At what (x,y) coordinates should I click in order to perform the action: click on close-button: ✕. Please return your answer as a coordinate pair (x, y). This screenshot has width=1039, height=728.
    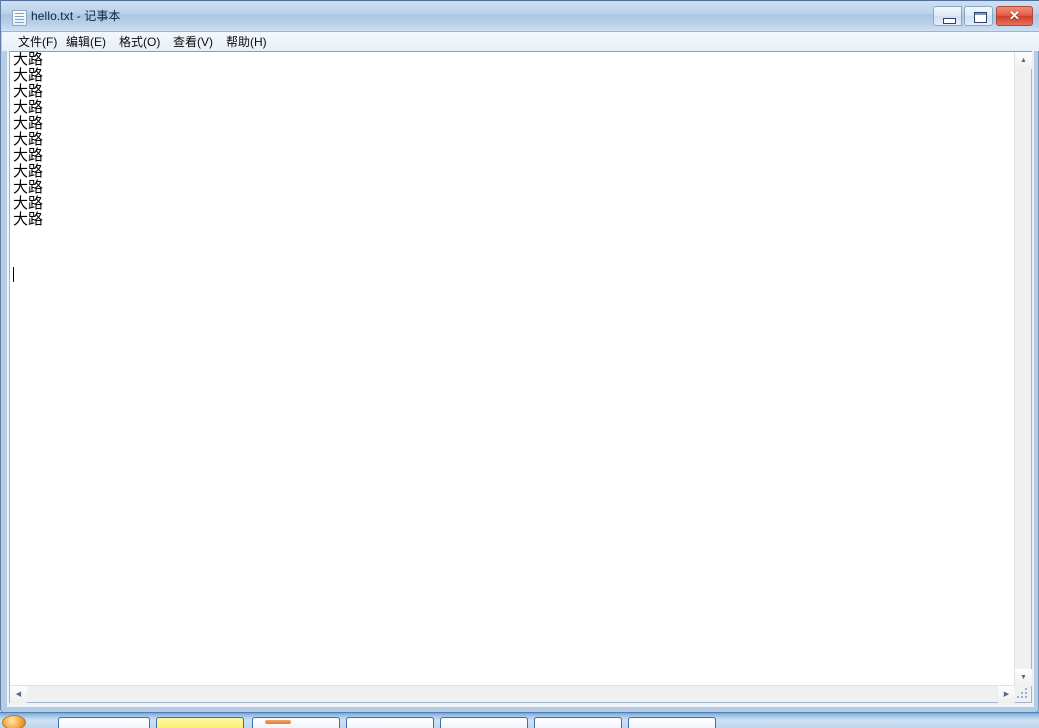
    Looking at the image, I should click on (1014, 16).